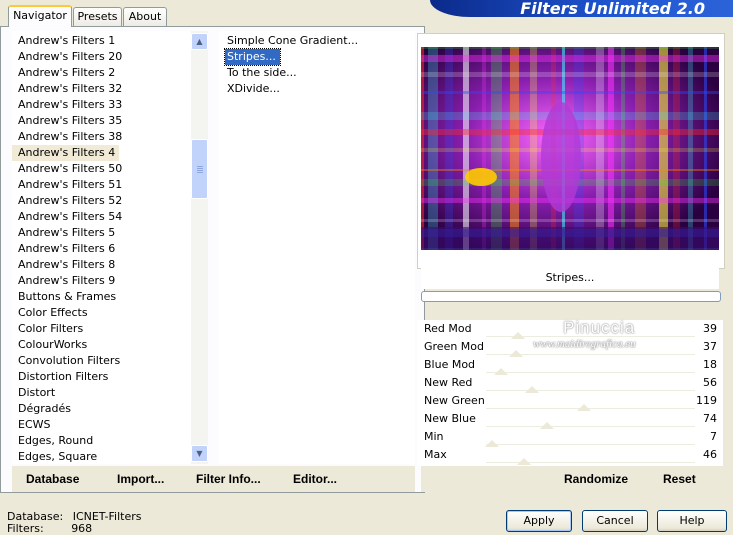 The height and width of the screenshot is (535, 733). Describe the element at coordinates (570, 365) in the screenshot. I see `slider-blue-mod: Blue Mod 18` at that location.